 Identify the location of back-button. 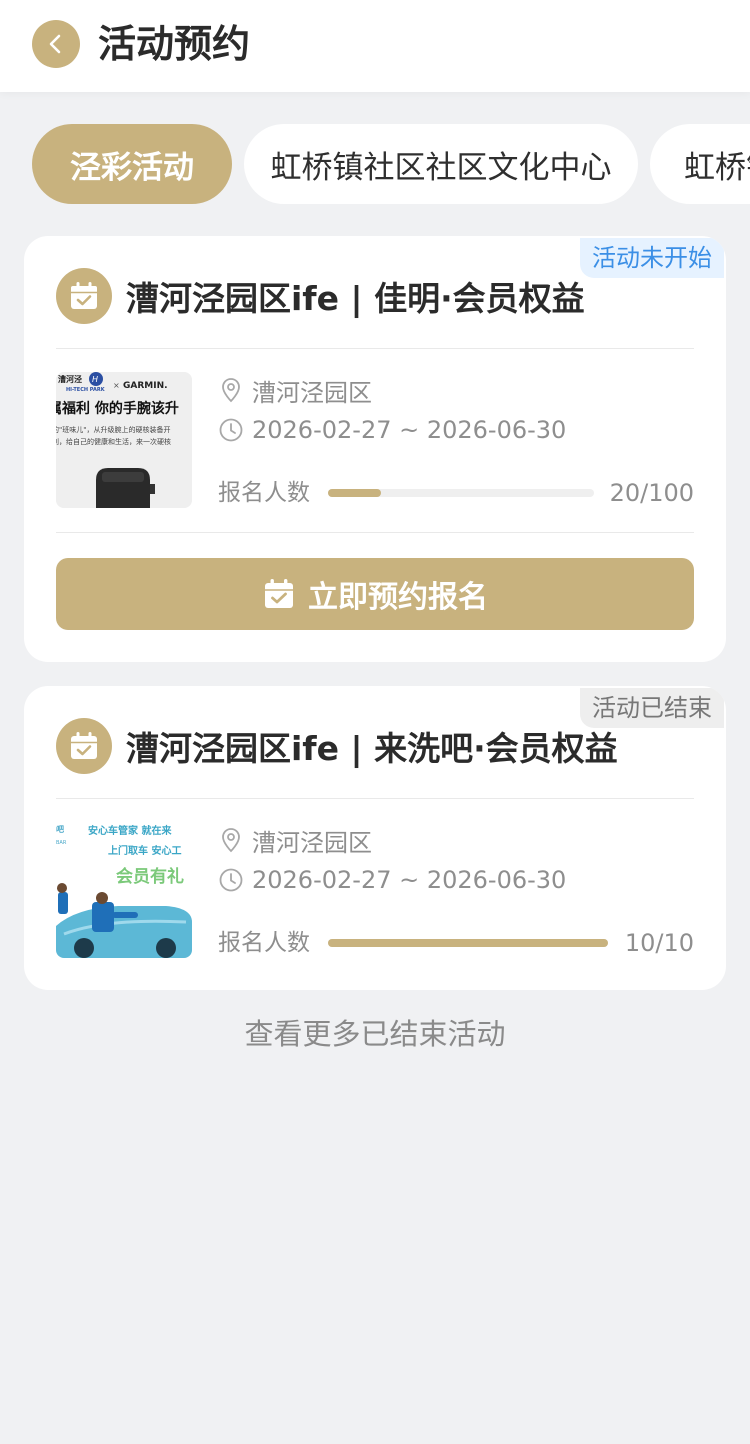
(56, 44).